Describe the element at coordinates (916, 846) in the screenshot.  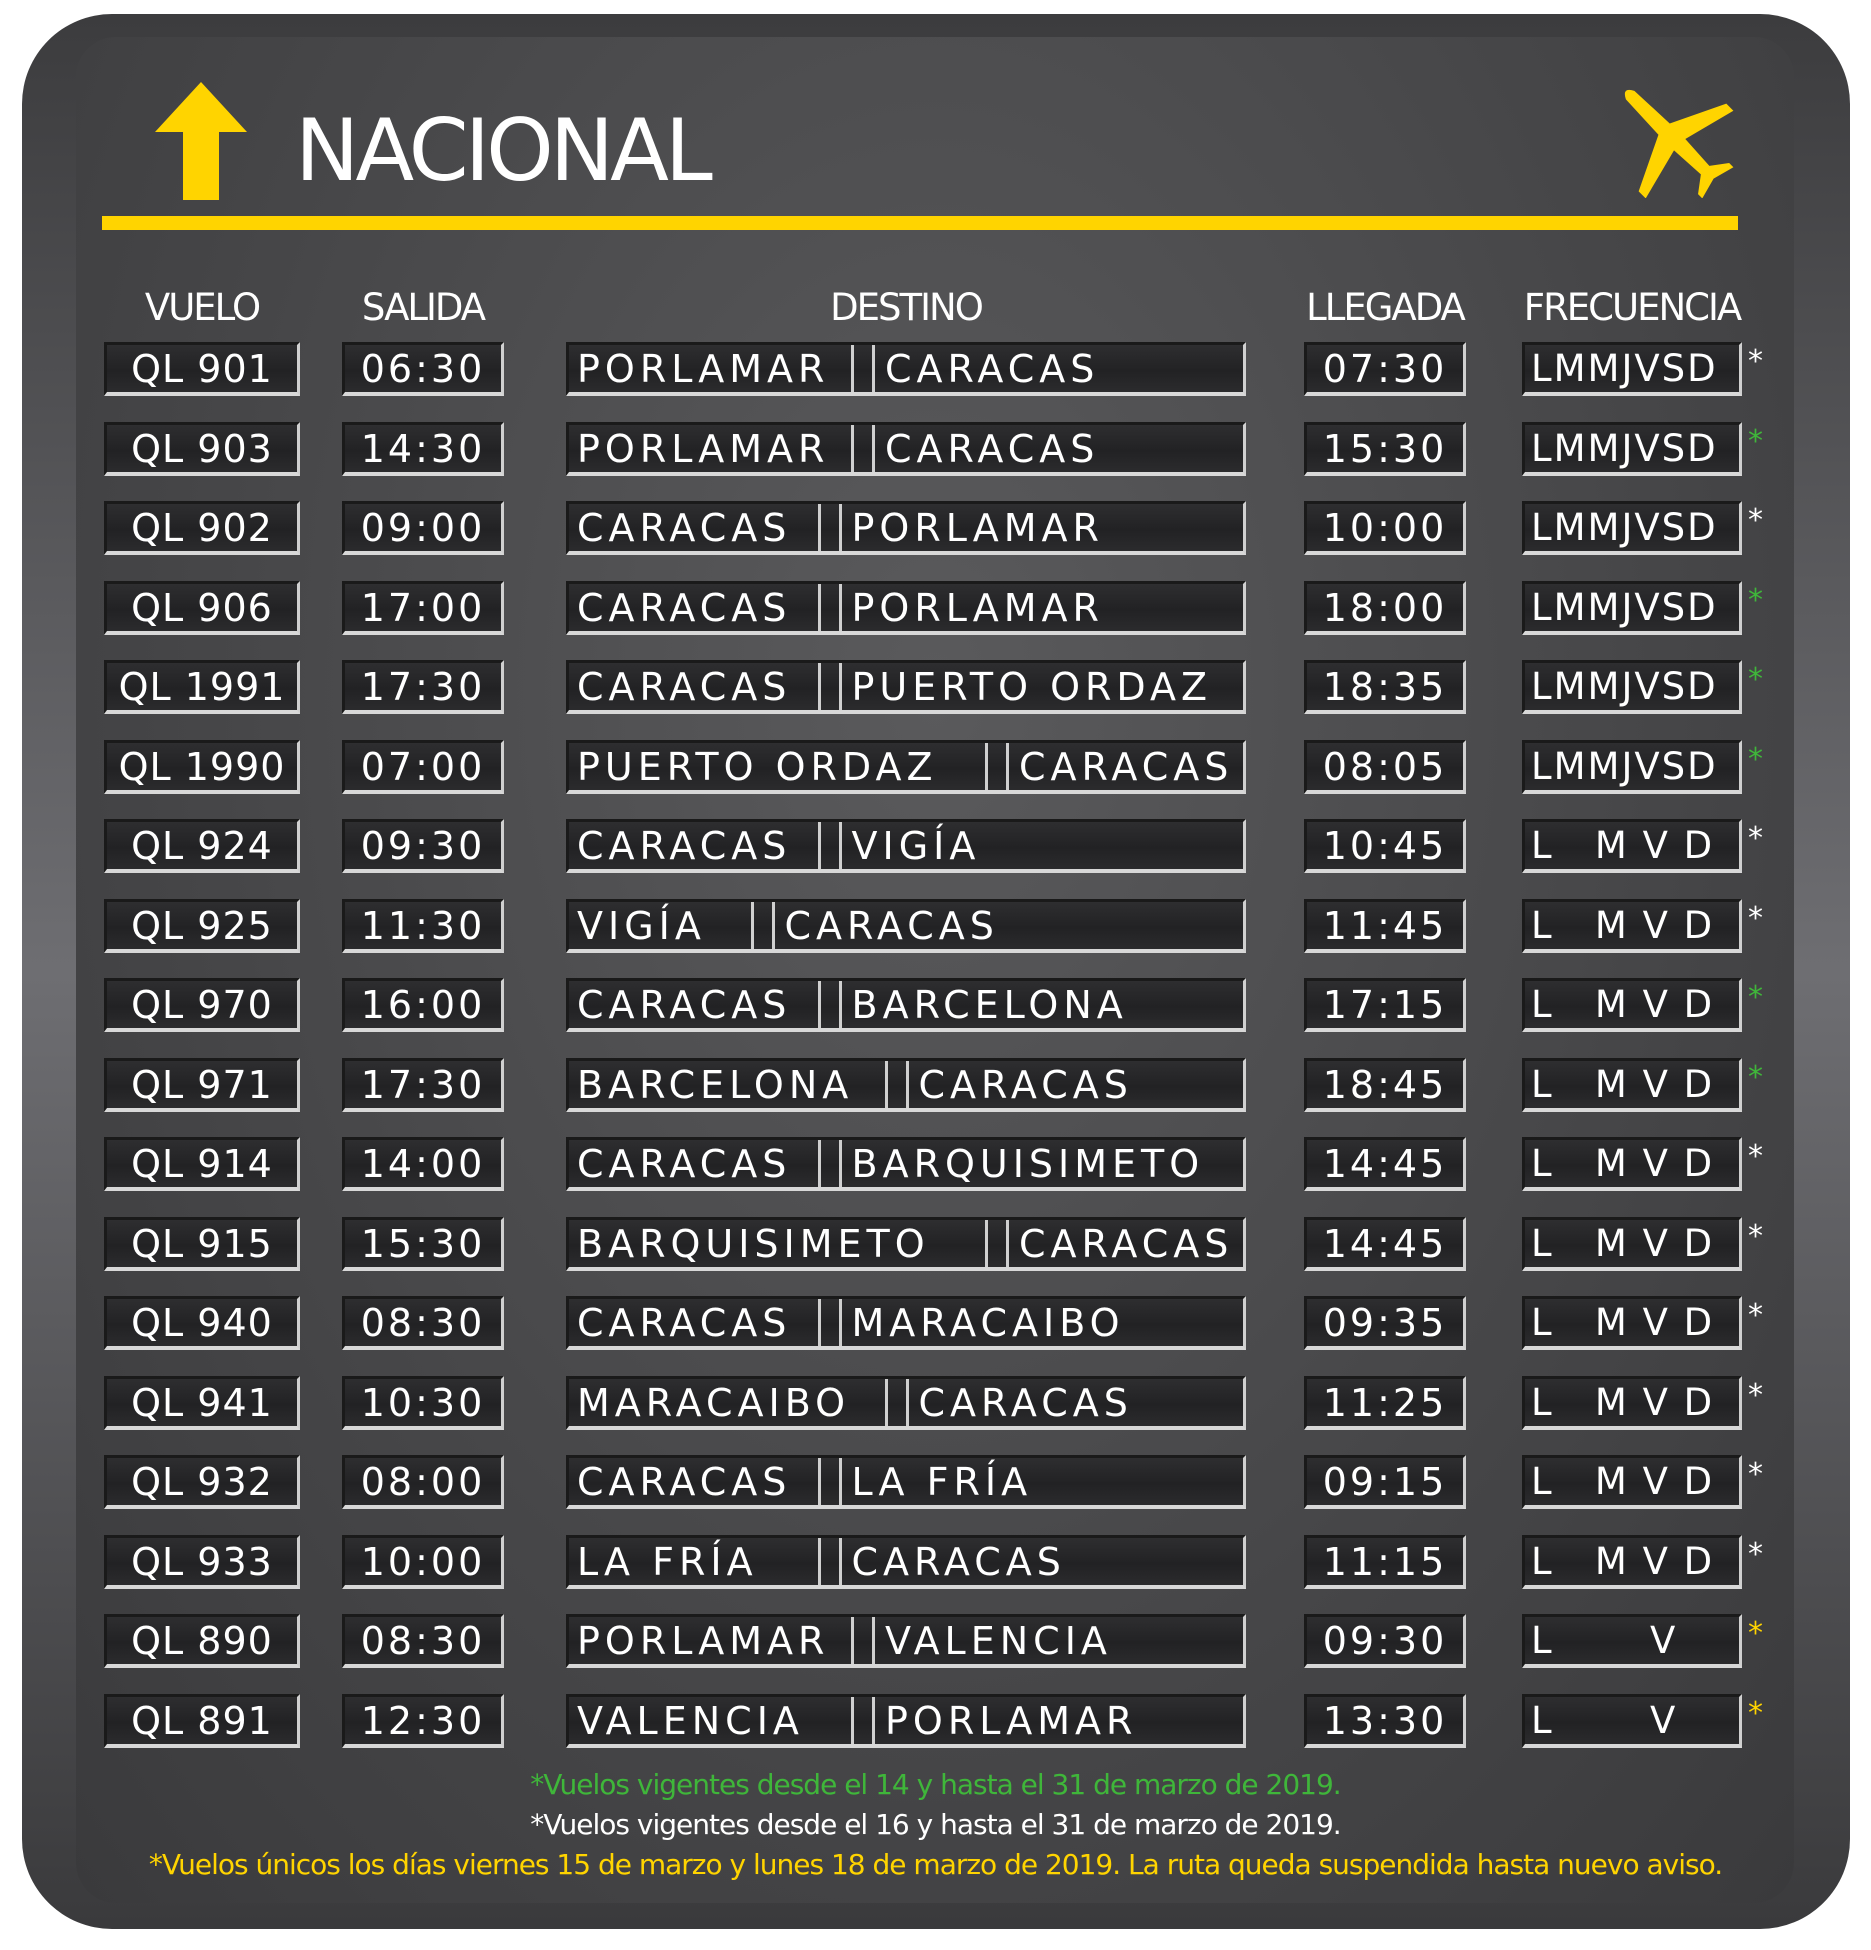
I see `destination-city: VIGÍA` at that location.